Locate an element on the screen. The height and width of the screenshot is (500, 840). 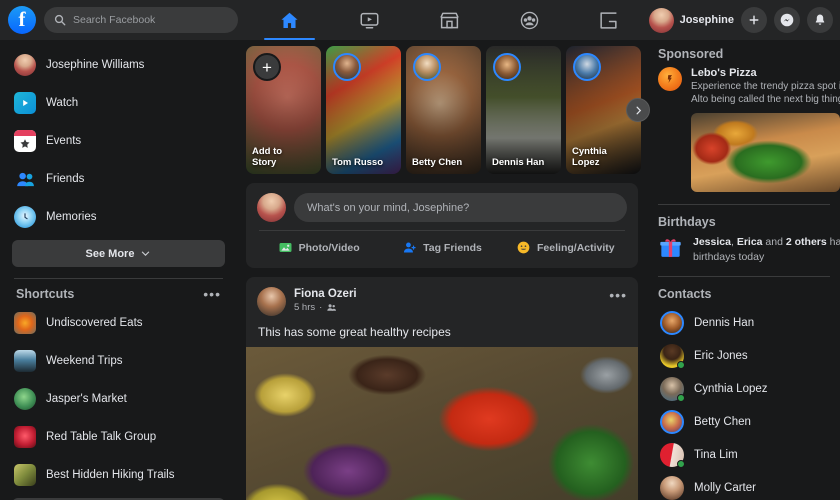
stories-next-button is located at coordinates (638, 110).